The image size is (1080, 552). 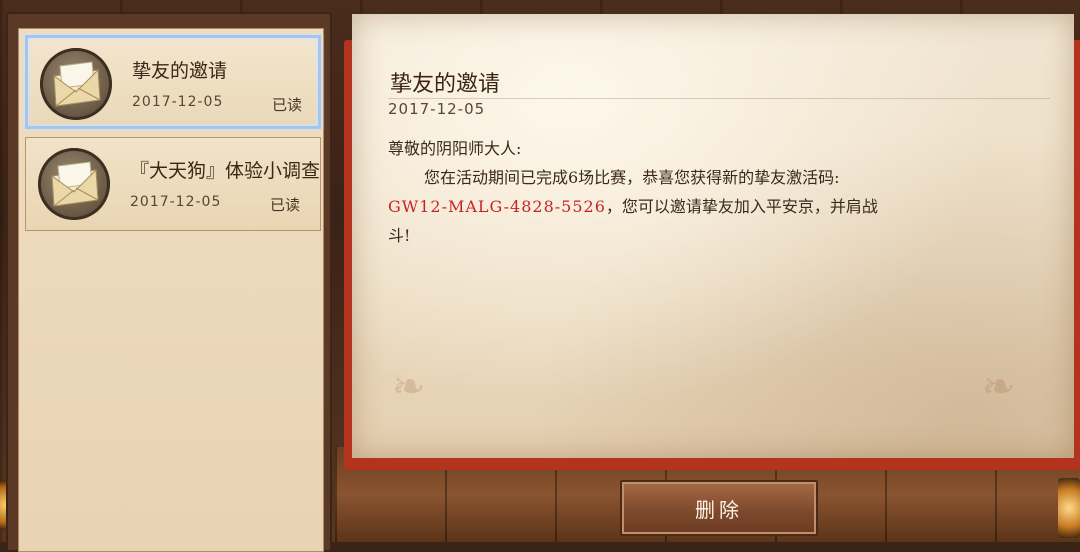 What do you see at coordinates (455, 148) in the screenshot?
I see `letter-salutation: 尊敬的阴阳师大人:` at bounding box center [455, 148].